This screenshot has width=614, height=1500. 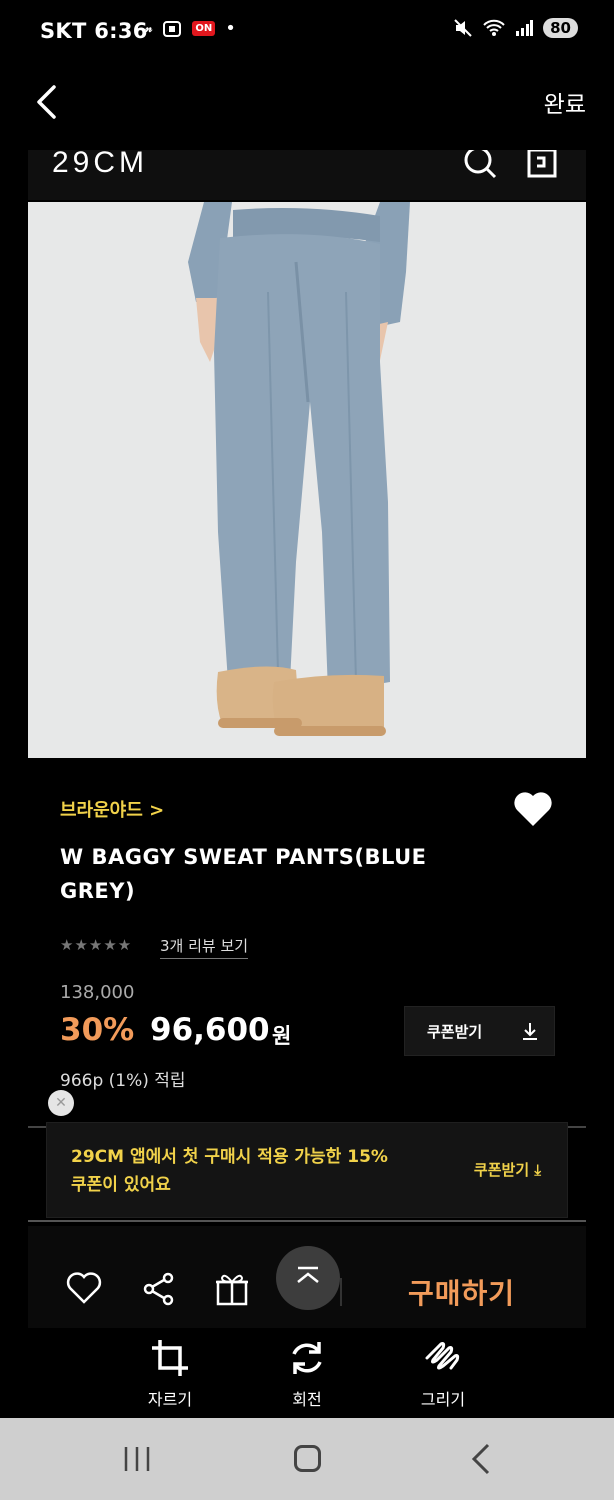 I want to click on nav-back-icon, so click(x=481, y=1459).